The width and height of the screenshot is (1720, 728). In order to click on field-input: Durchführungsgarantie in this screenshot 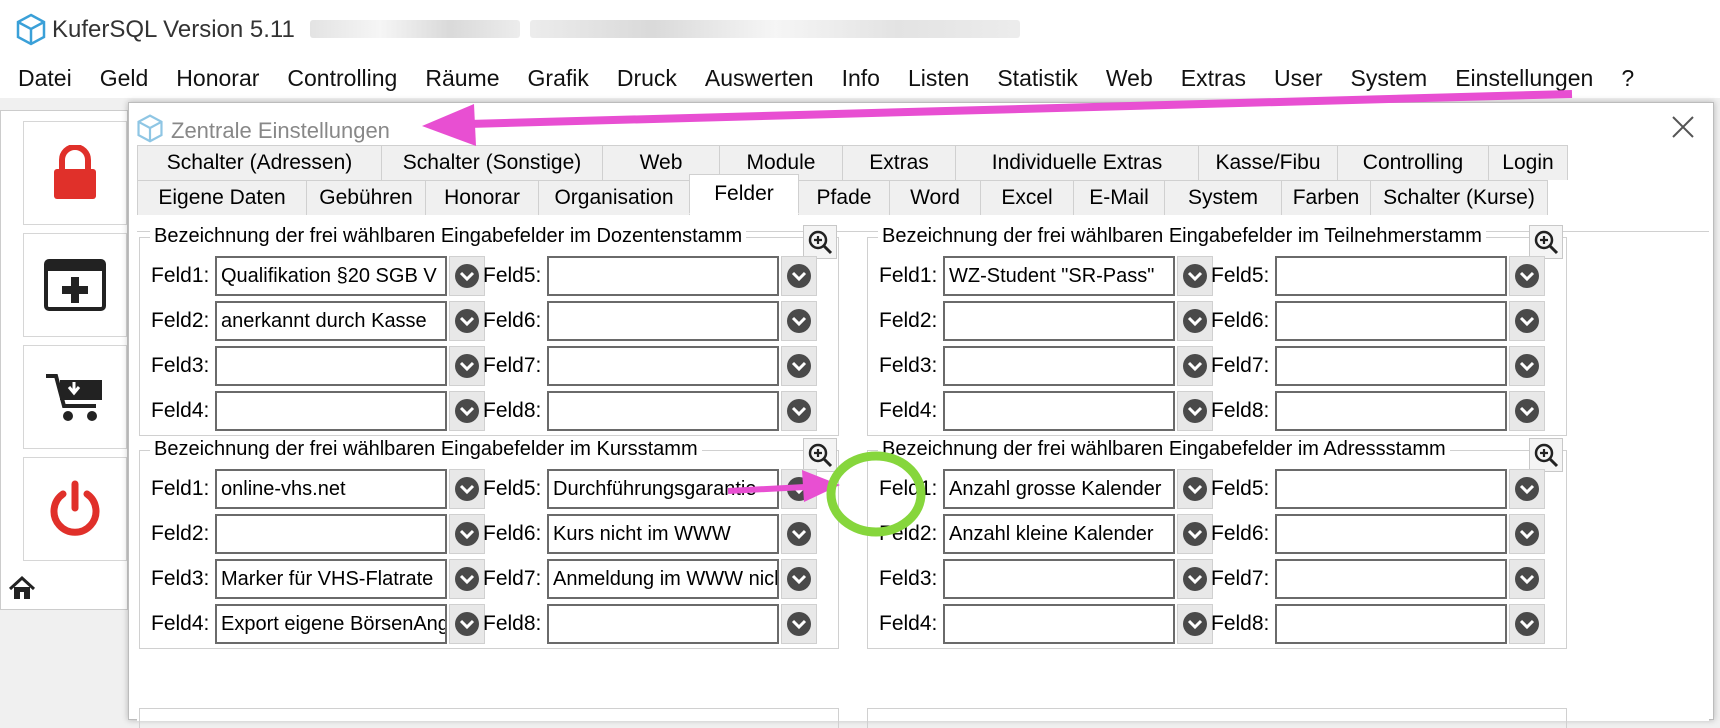, I will do `click(663, 489)`.